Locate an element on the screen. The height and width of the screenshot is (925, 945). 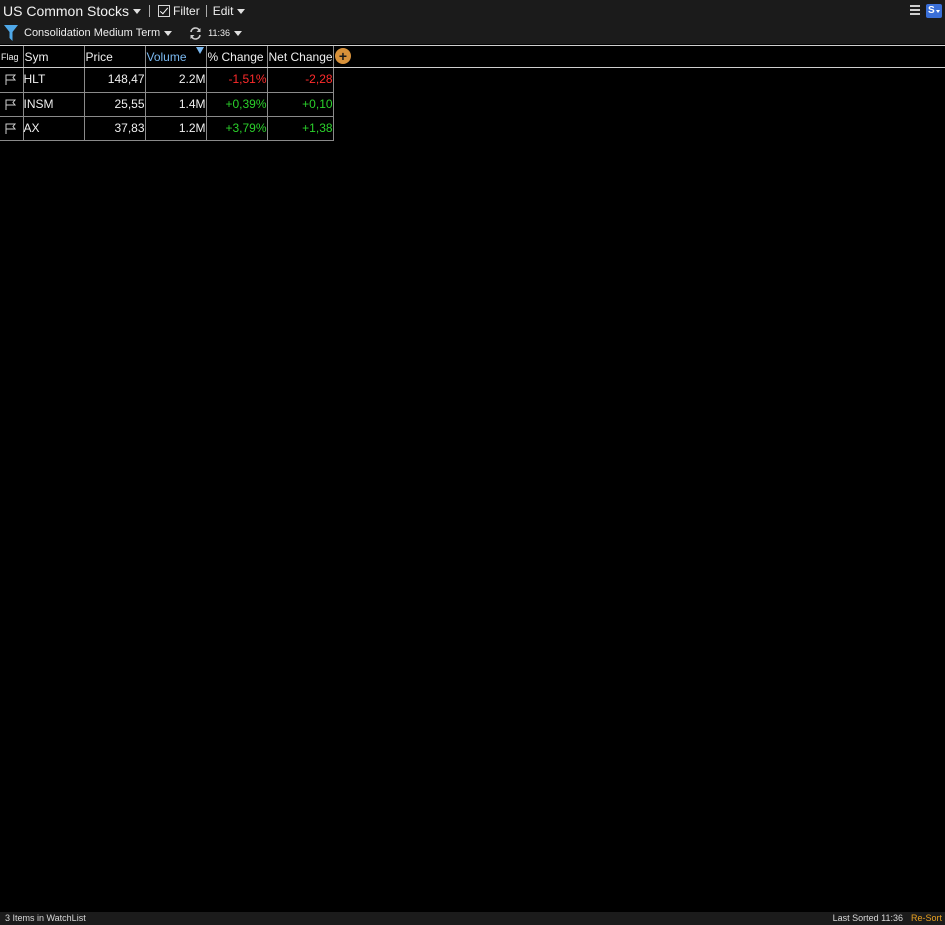
filter-label: Filter is located at coordinates (186, 11).